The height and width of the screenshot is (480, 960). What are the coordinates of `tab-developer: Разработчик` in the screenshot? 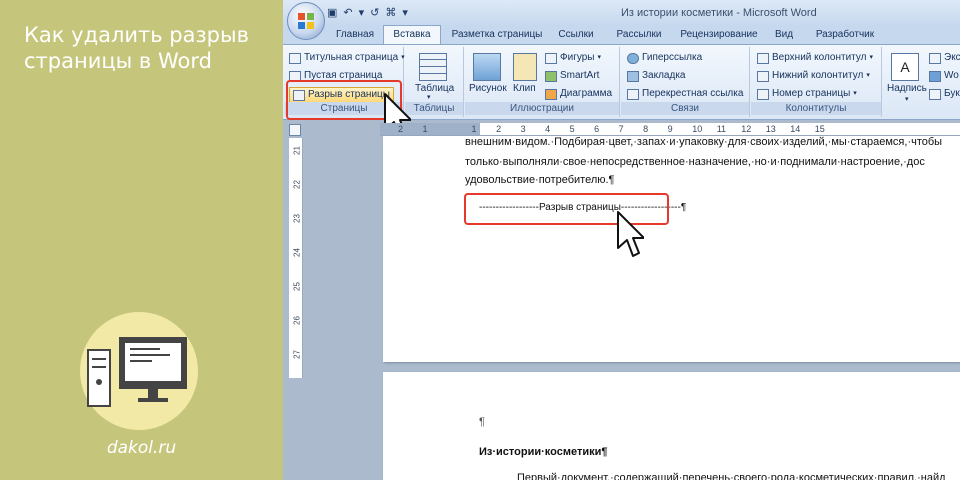 It's located at (845, 35).